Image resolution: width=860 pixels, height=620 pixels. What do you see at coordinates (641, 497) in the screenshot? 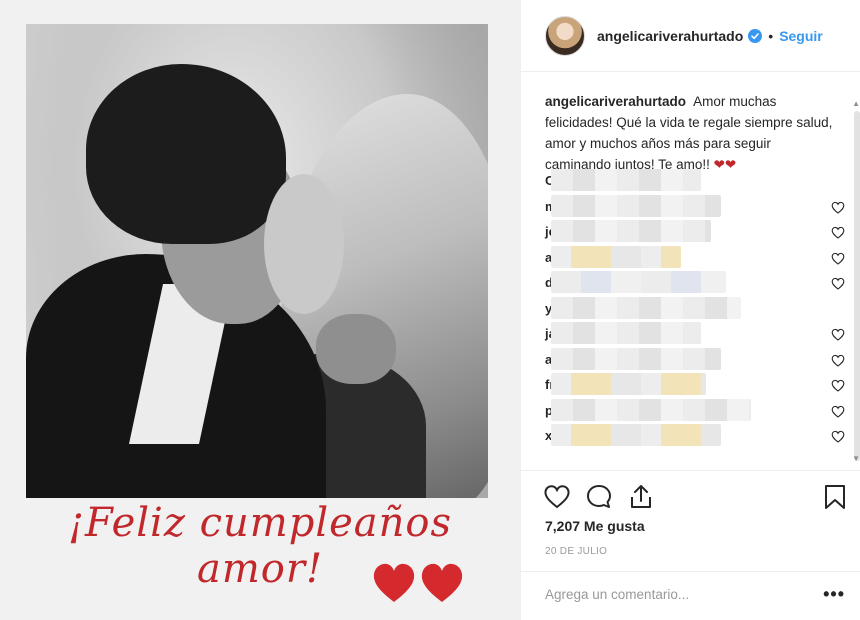
I see `share-arrow-icon` at bounding box center [641, 497].